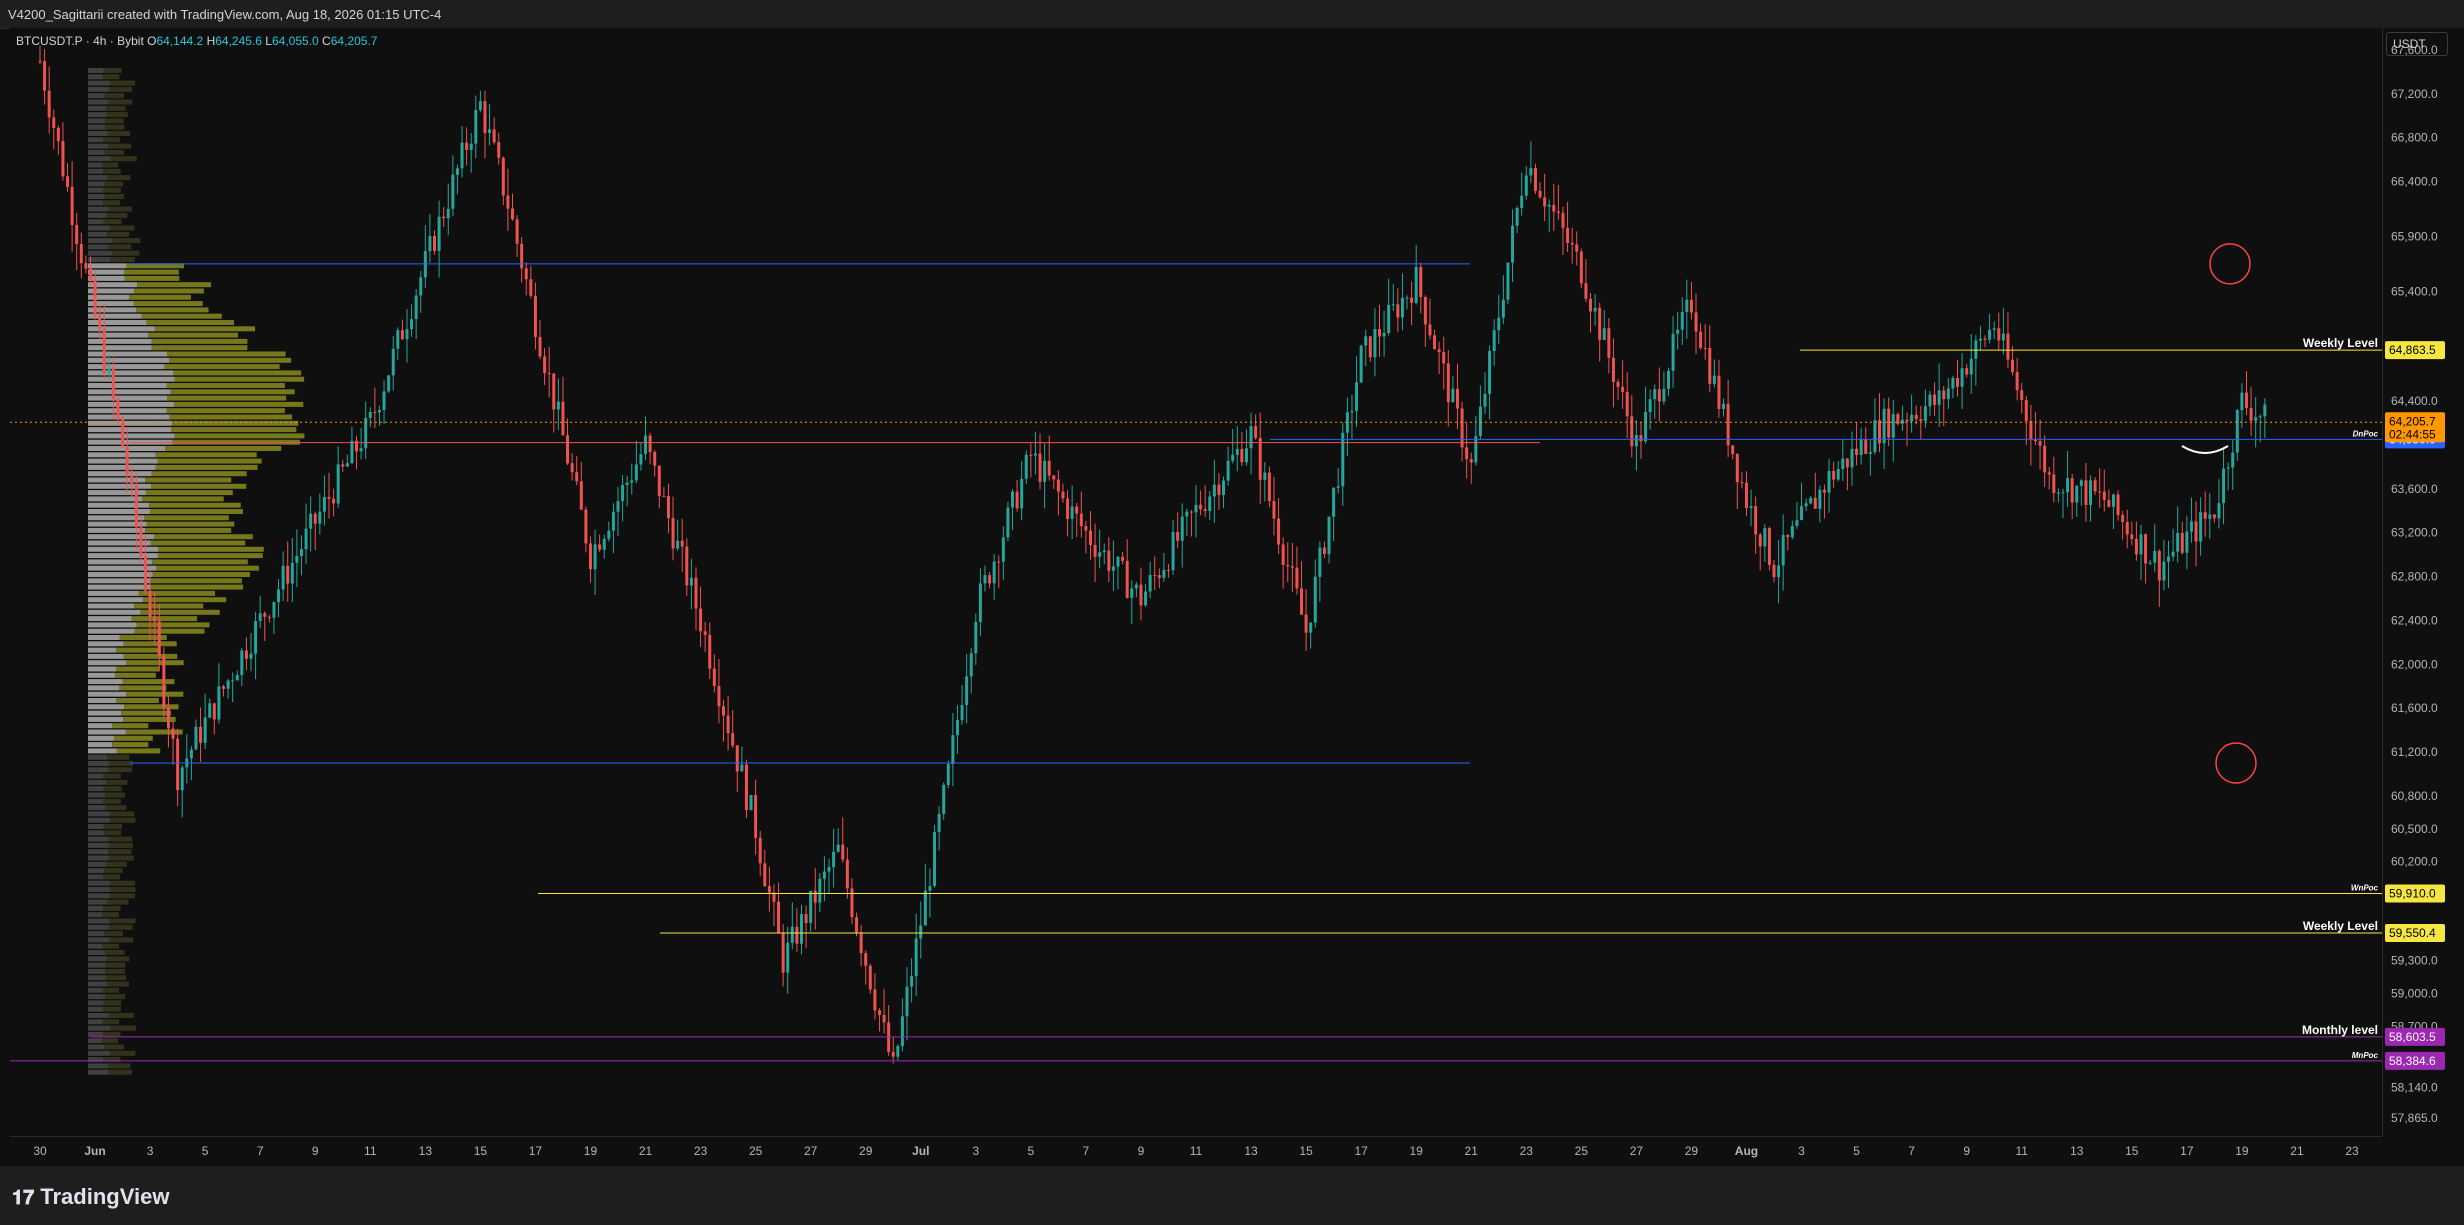 This screenshot has width=2464, height=1225. I want to click on tradingview-logo: 𝟏𝟕 TradingView, so click(90, 1197).